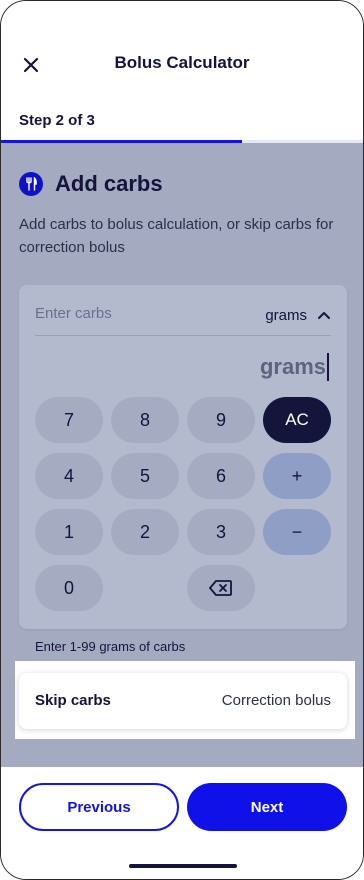 The height and width of the screenshot is (880, 364). Describe the element at coordinates (297, 420) in the screenshot. I see `clear-button: AC` at that location.